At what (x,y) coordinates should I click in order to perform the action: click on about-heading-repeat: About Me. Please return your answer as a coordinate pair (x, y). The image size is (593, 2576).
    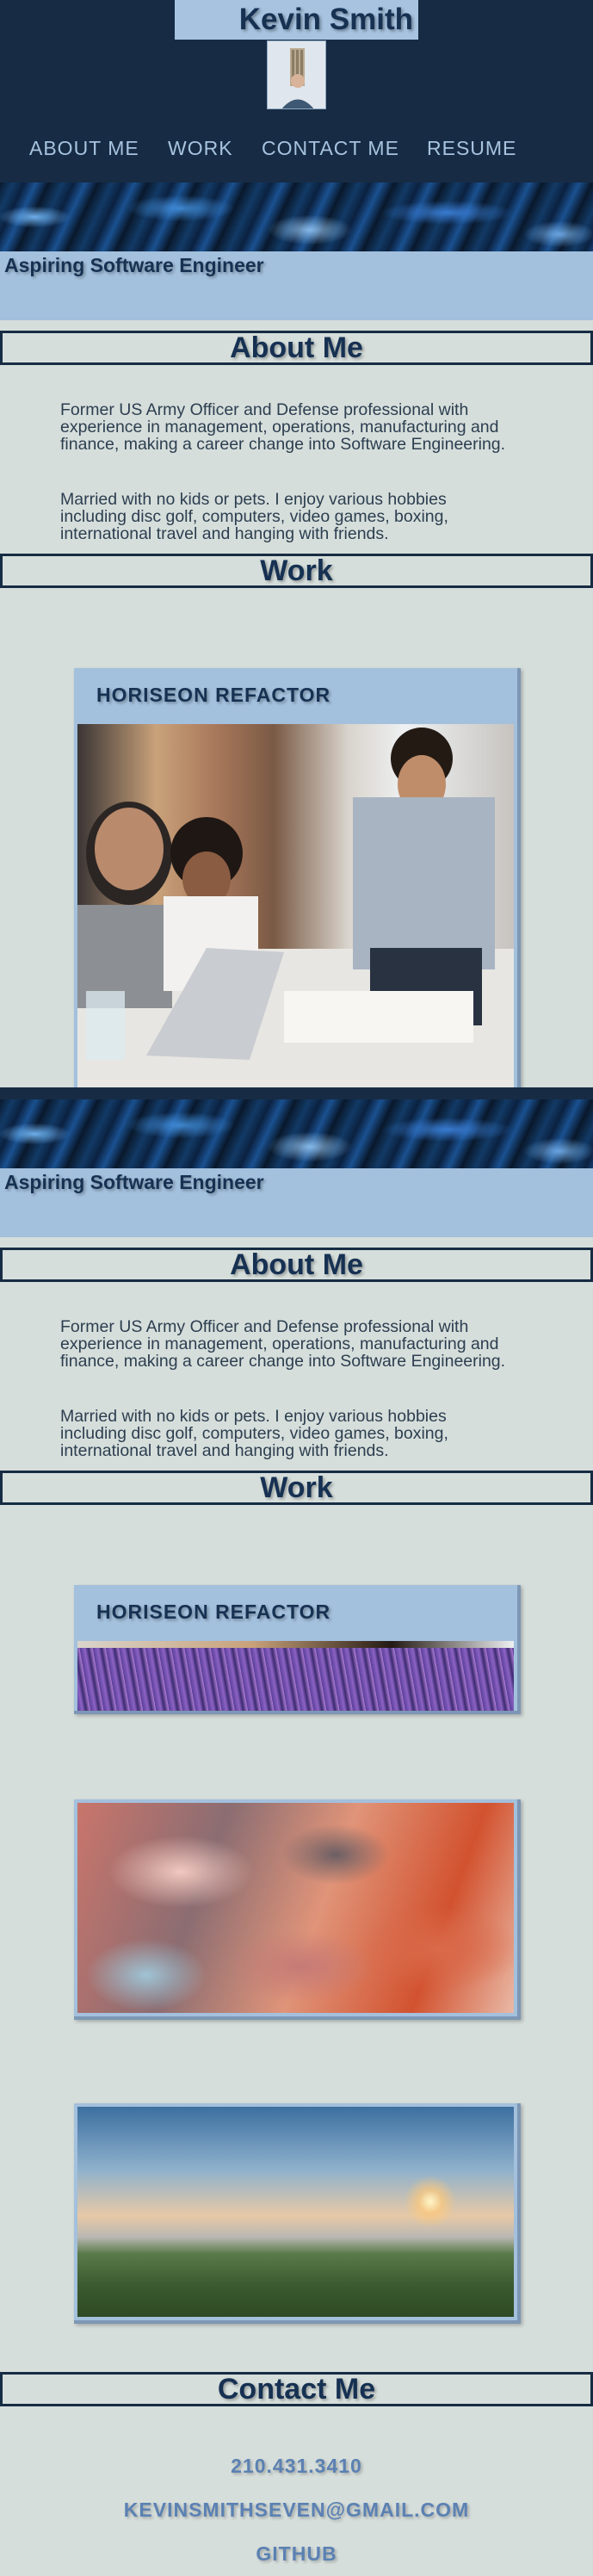
    Looking at the image, I should click on (296, 1265).